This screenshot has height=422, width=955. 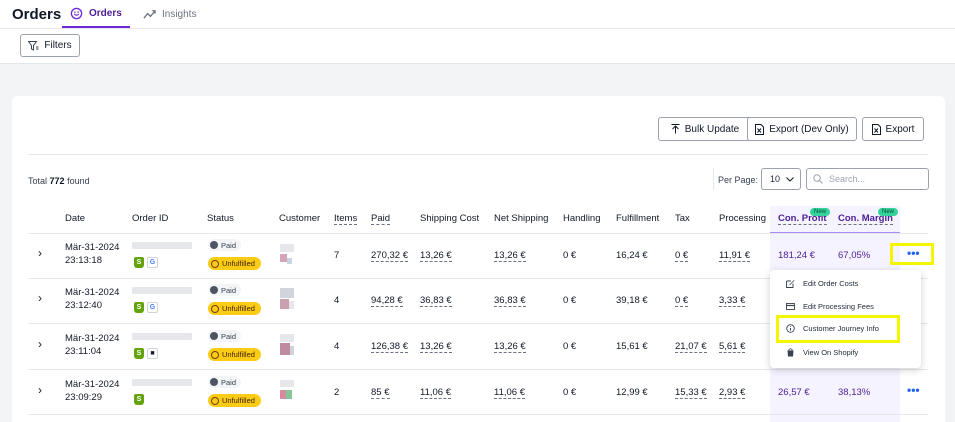 What do you see at coordinates (854, 392) in the screenshot?
I see `con-margin: 38,13%` at bounding box center [854, 392].